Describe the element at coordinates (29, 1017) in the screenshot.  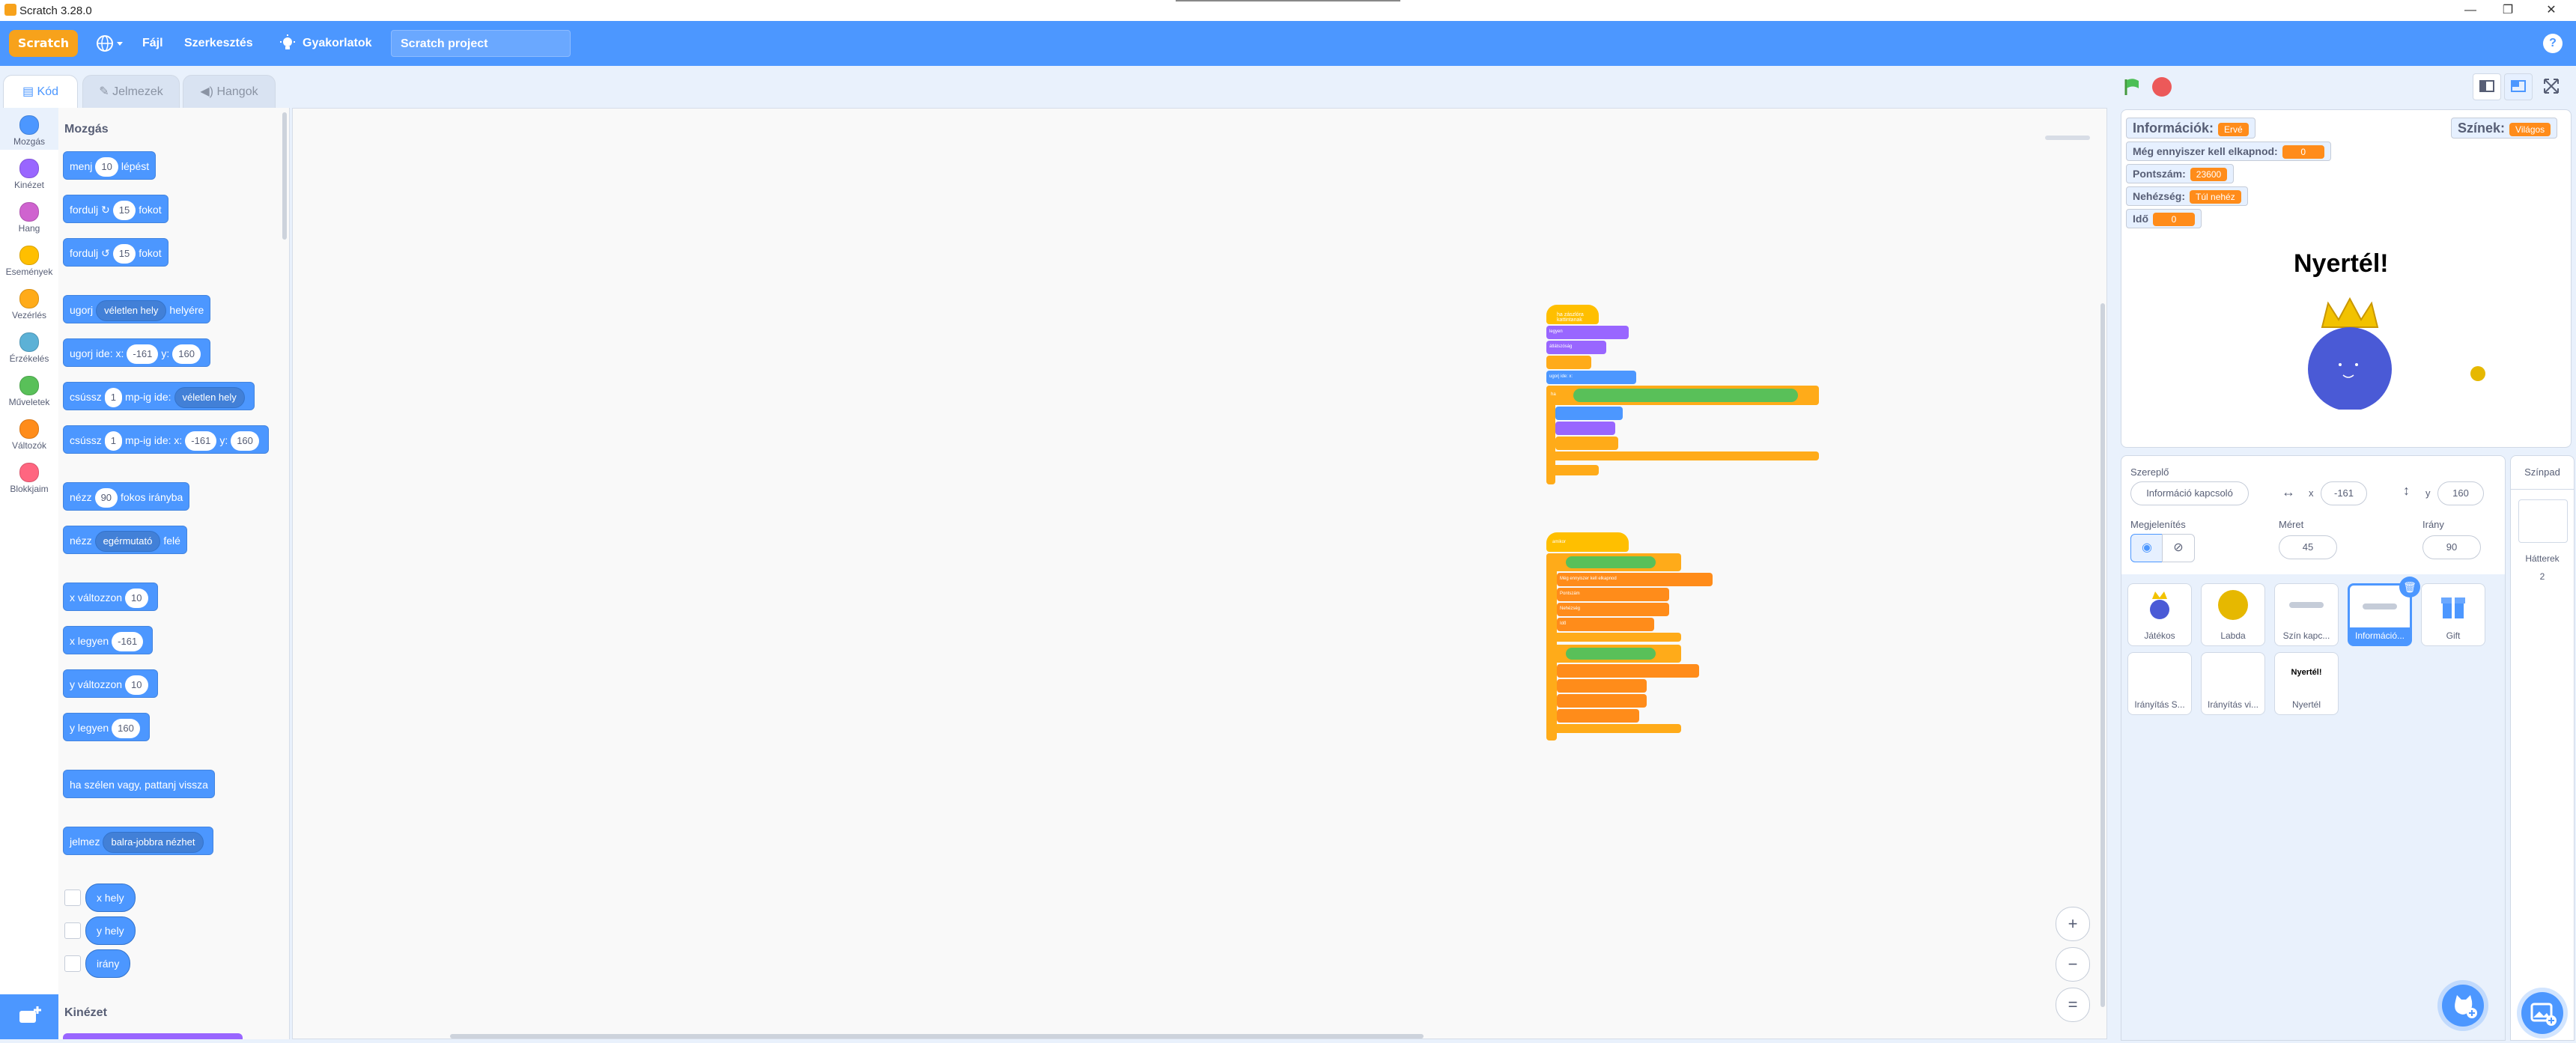
I see `add-extension-button` at that location.